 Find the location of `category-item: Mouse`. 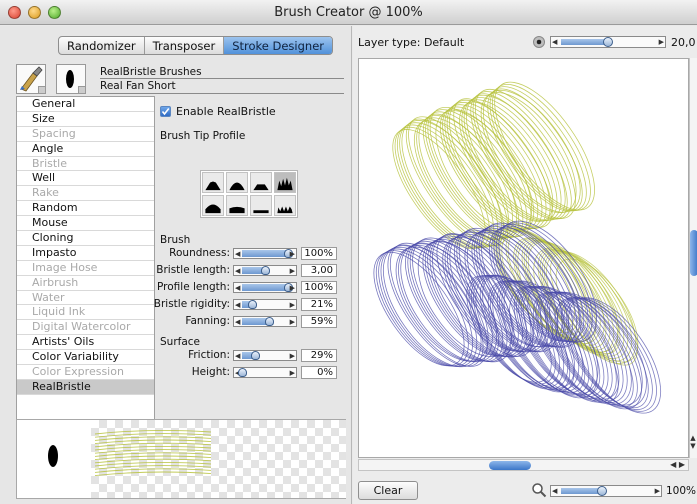

category-item: Mouse is located at coordinates (85, 224).